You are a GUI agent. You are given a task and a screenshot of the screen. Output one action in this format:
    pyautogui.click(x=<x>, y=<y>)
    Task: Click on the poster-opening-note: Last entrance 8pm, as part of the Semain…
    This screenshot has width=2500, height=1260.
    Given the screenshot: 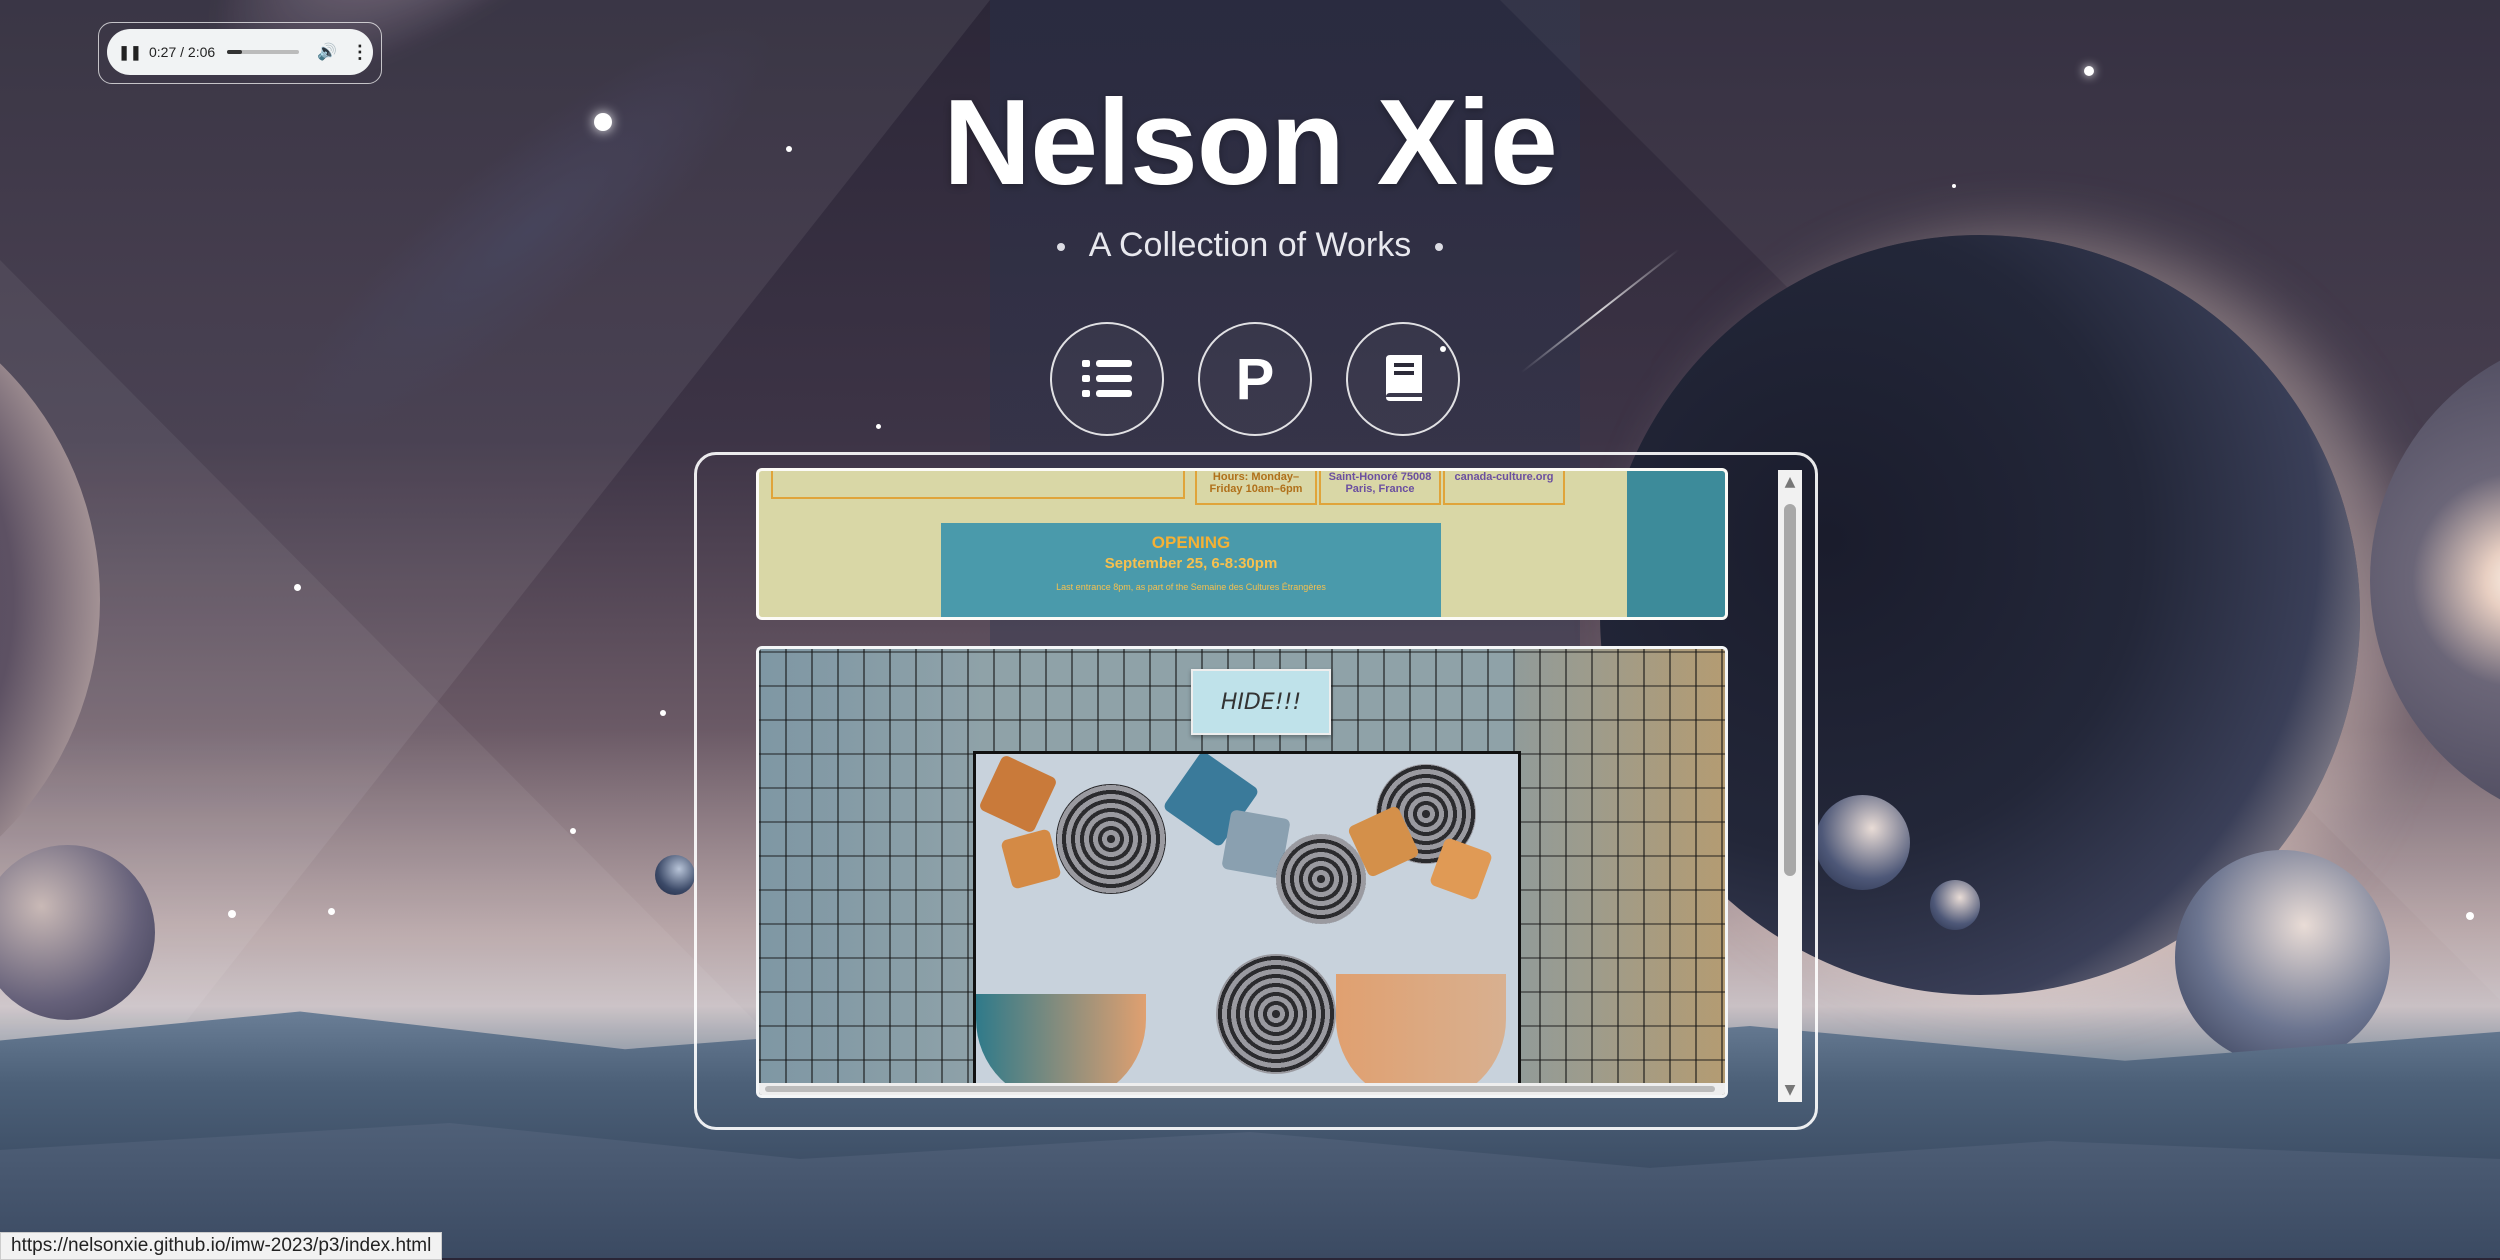 What is the action you would take?
    pyautogui.click(x=1191, y=587)
    